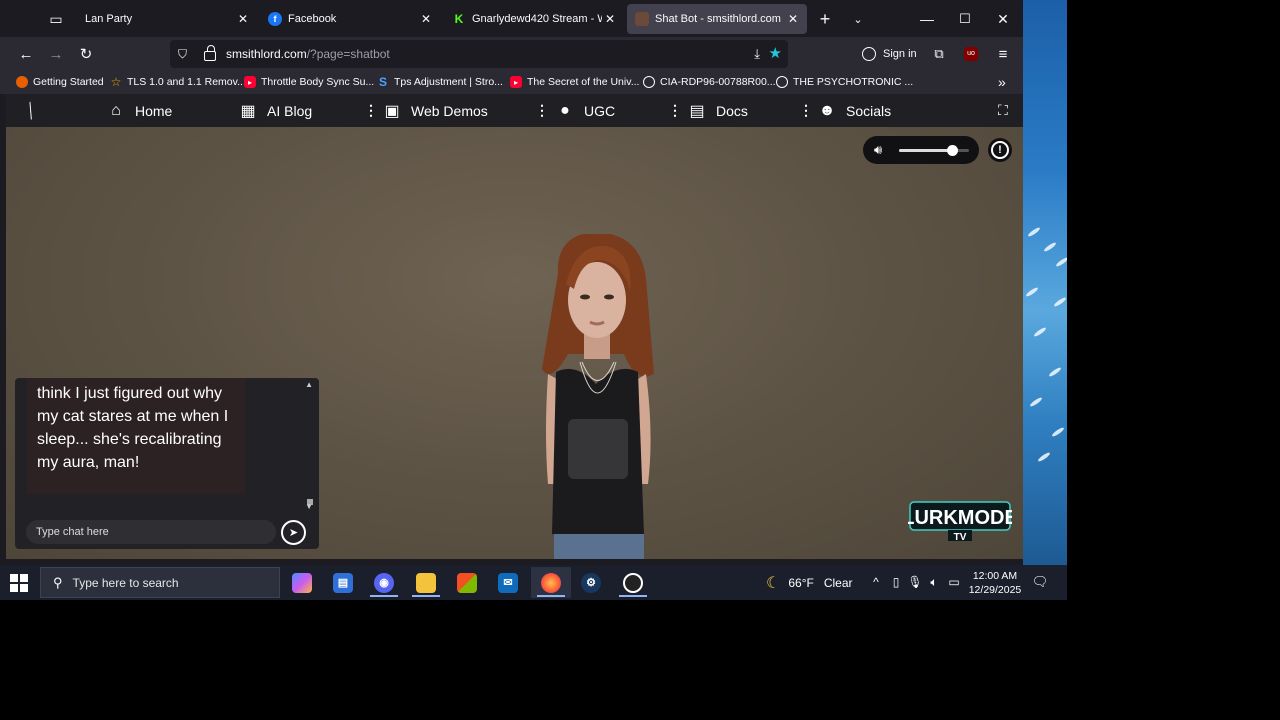 The width and height of the screenshot is (1280, 720). What do you see at coordinates (186, 54) in the screenshot?
I see `shield-icon: ⛉` at bounding box center [186, 54].